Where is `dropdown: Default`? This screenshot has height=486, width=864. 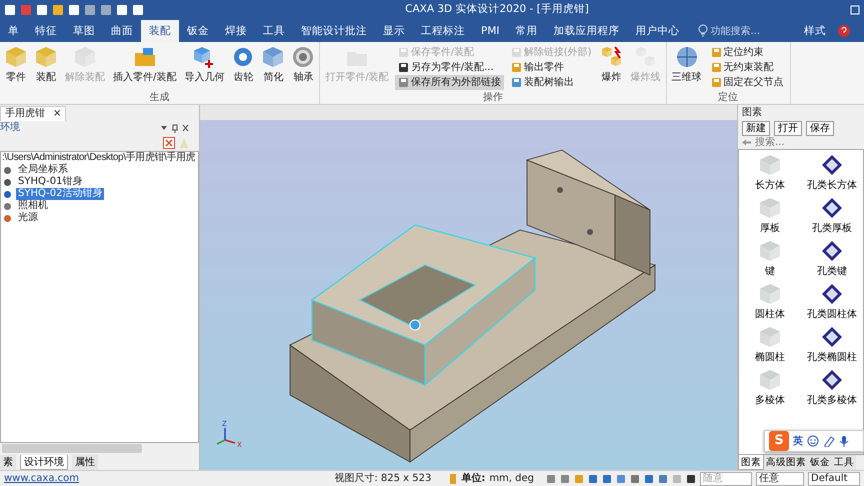
dropdown: Default is located at coordinates (834, 479).